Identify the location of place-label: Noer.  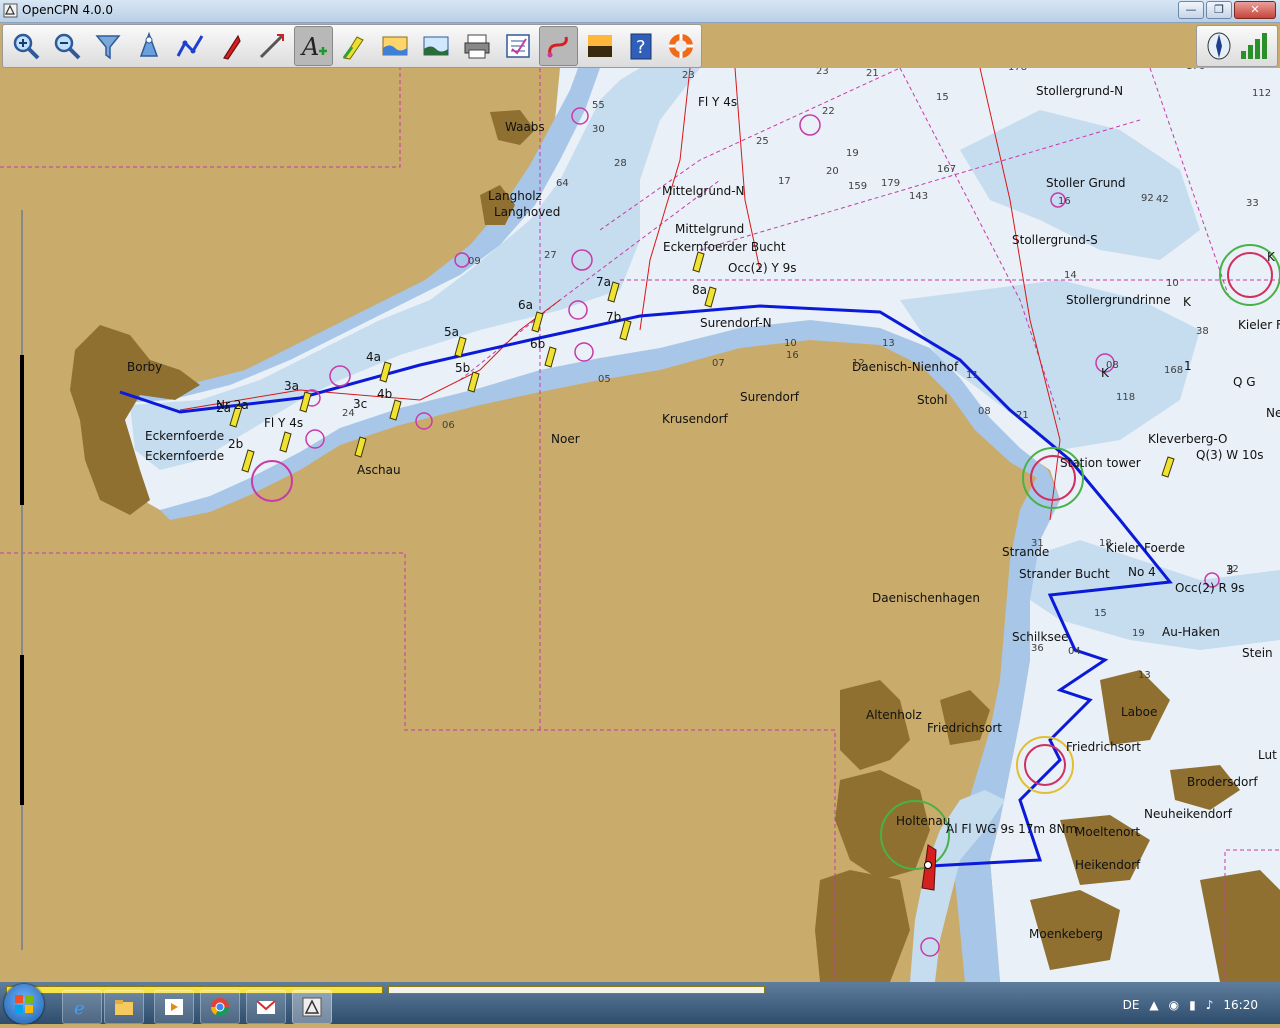
(565, 439).